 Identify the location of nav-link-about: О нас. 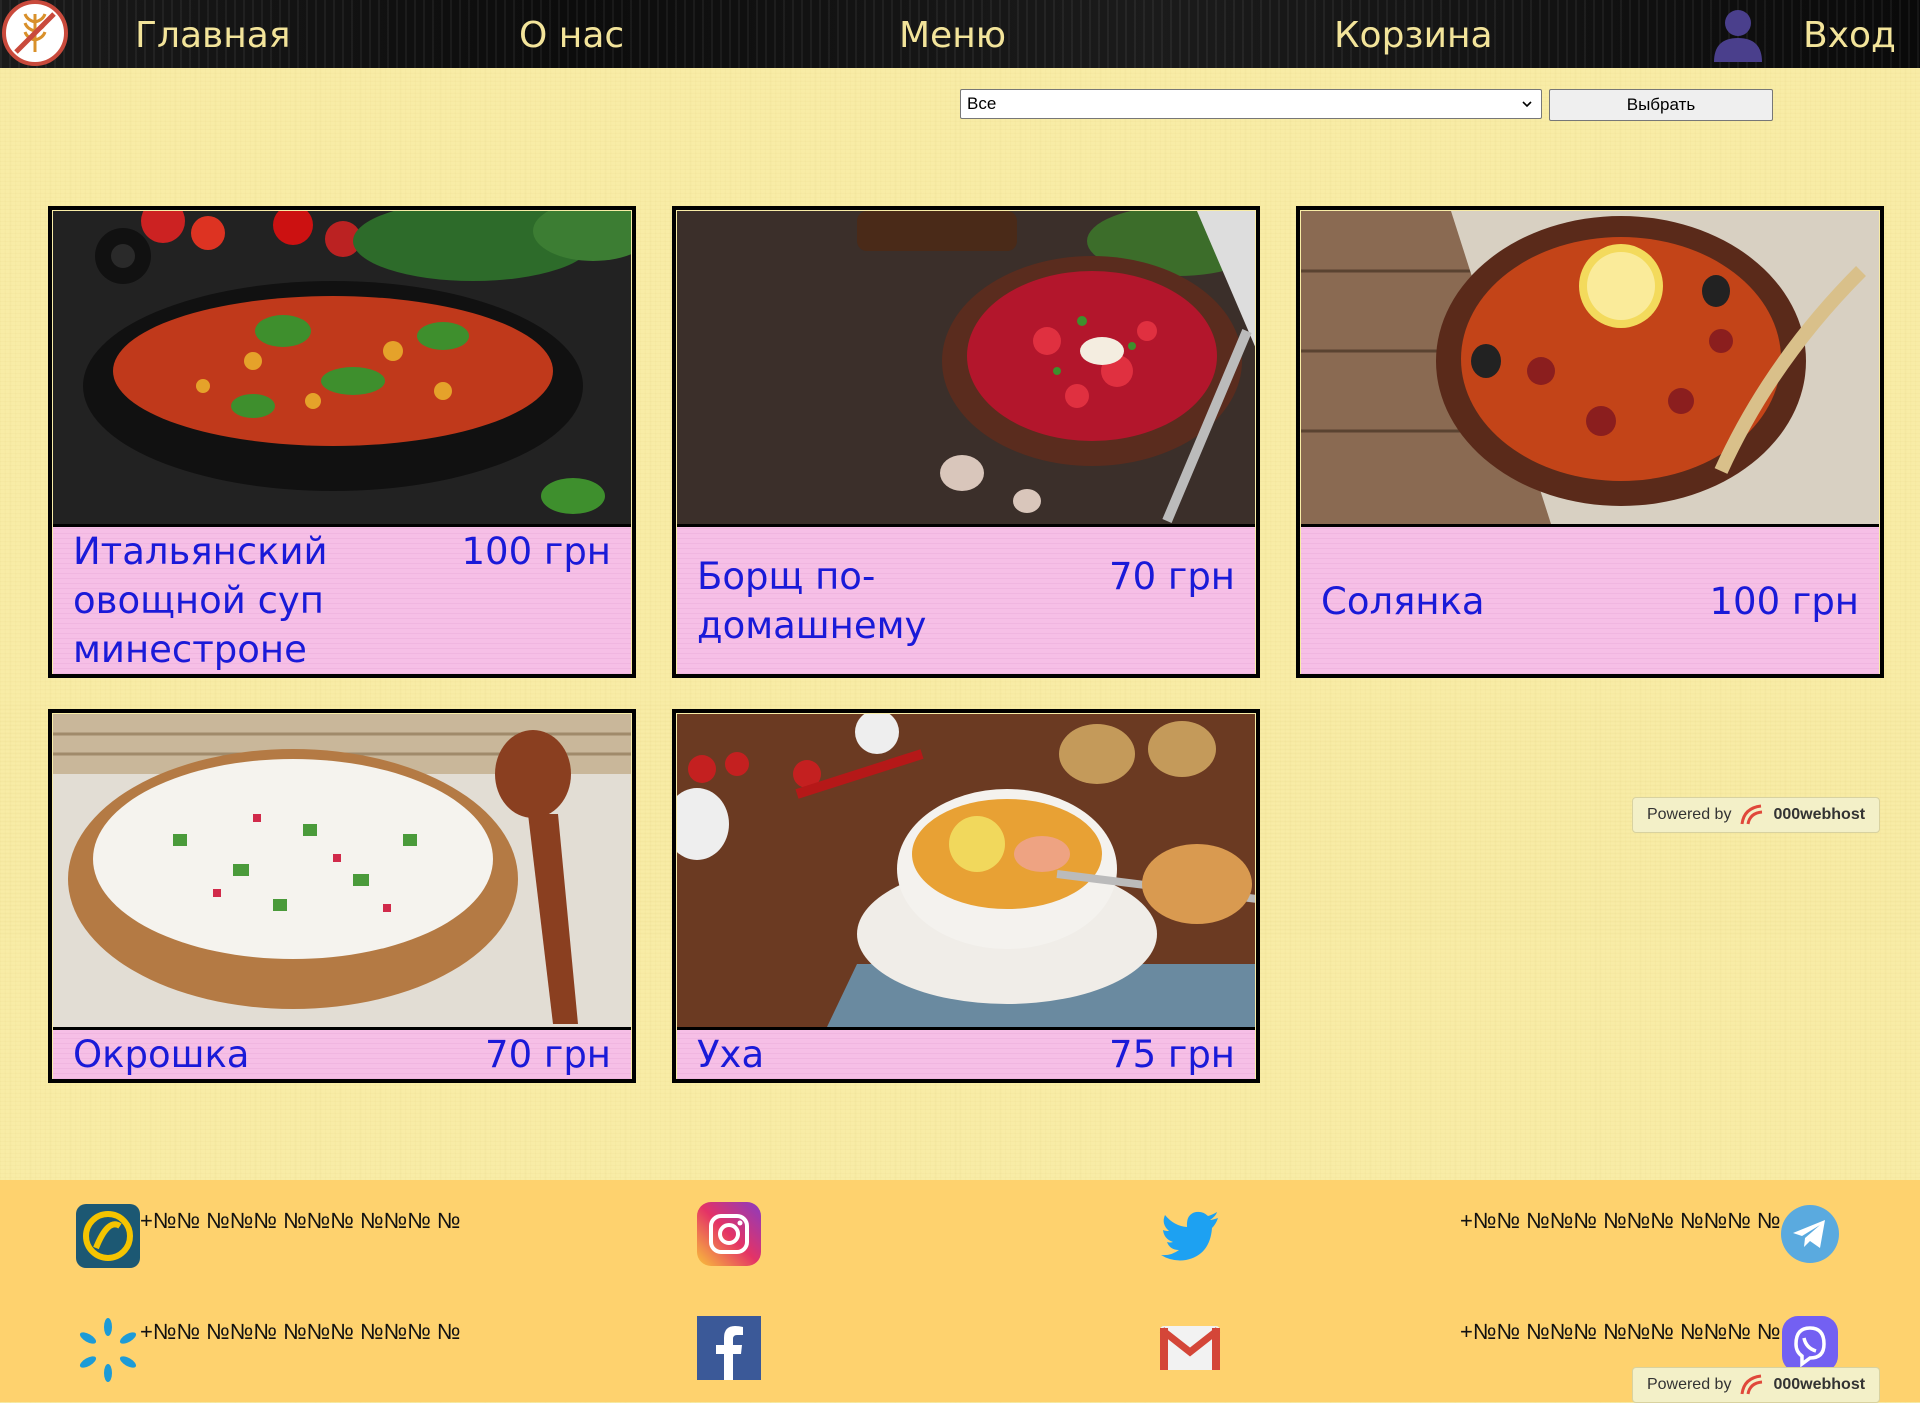
(571, 36).